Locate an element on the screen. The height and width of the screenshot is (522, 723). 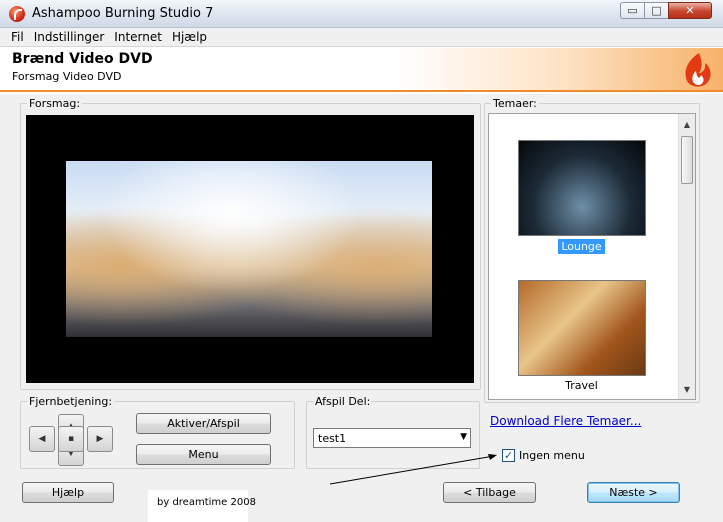
themes-label: Temaer: is located at coordinates (515, 103).